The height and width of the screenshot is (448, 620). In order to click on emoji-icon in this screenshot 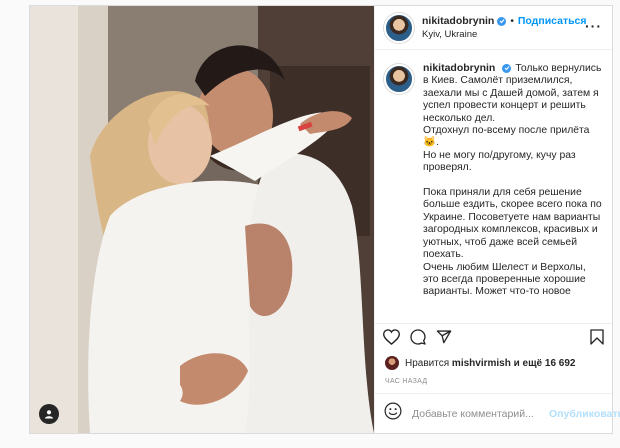, I will do `click(393, 413)`.